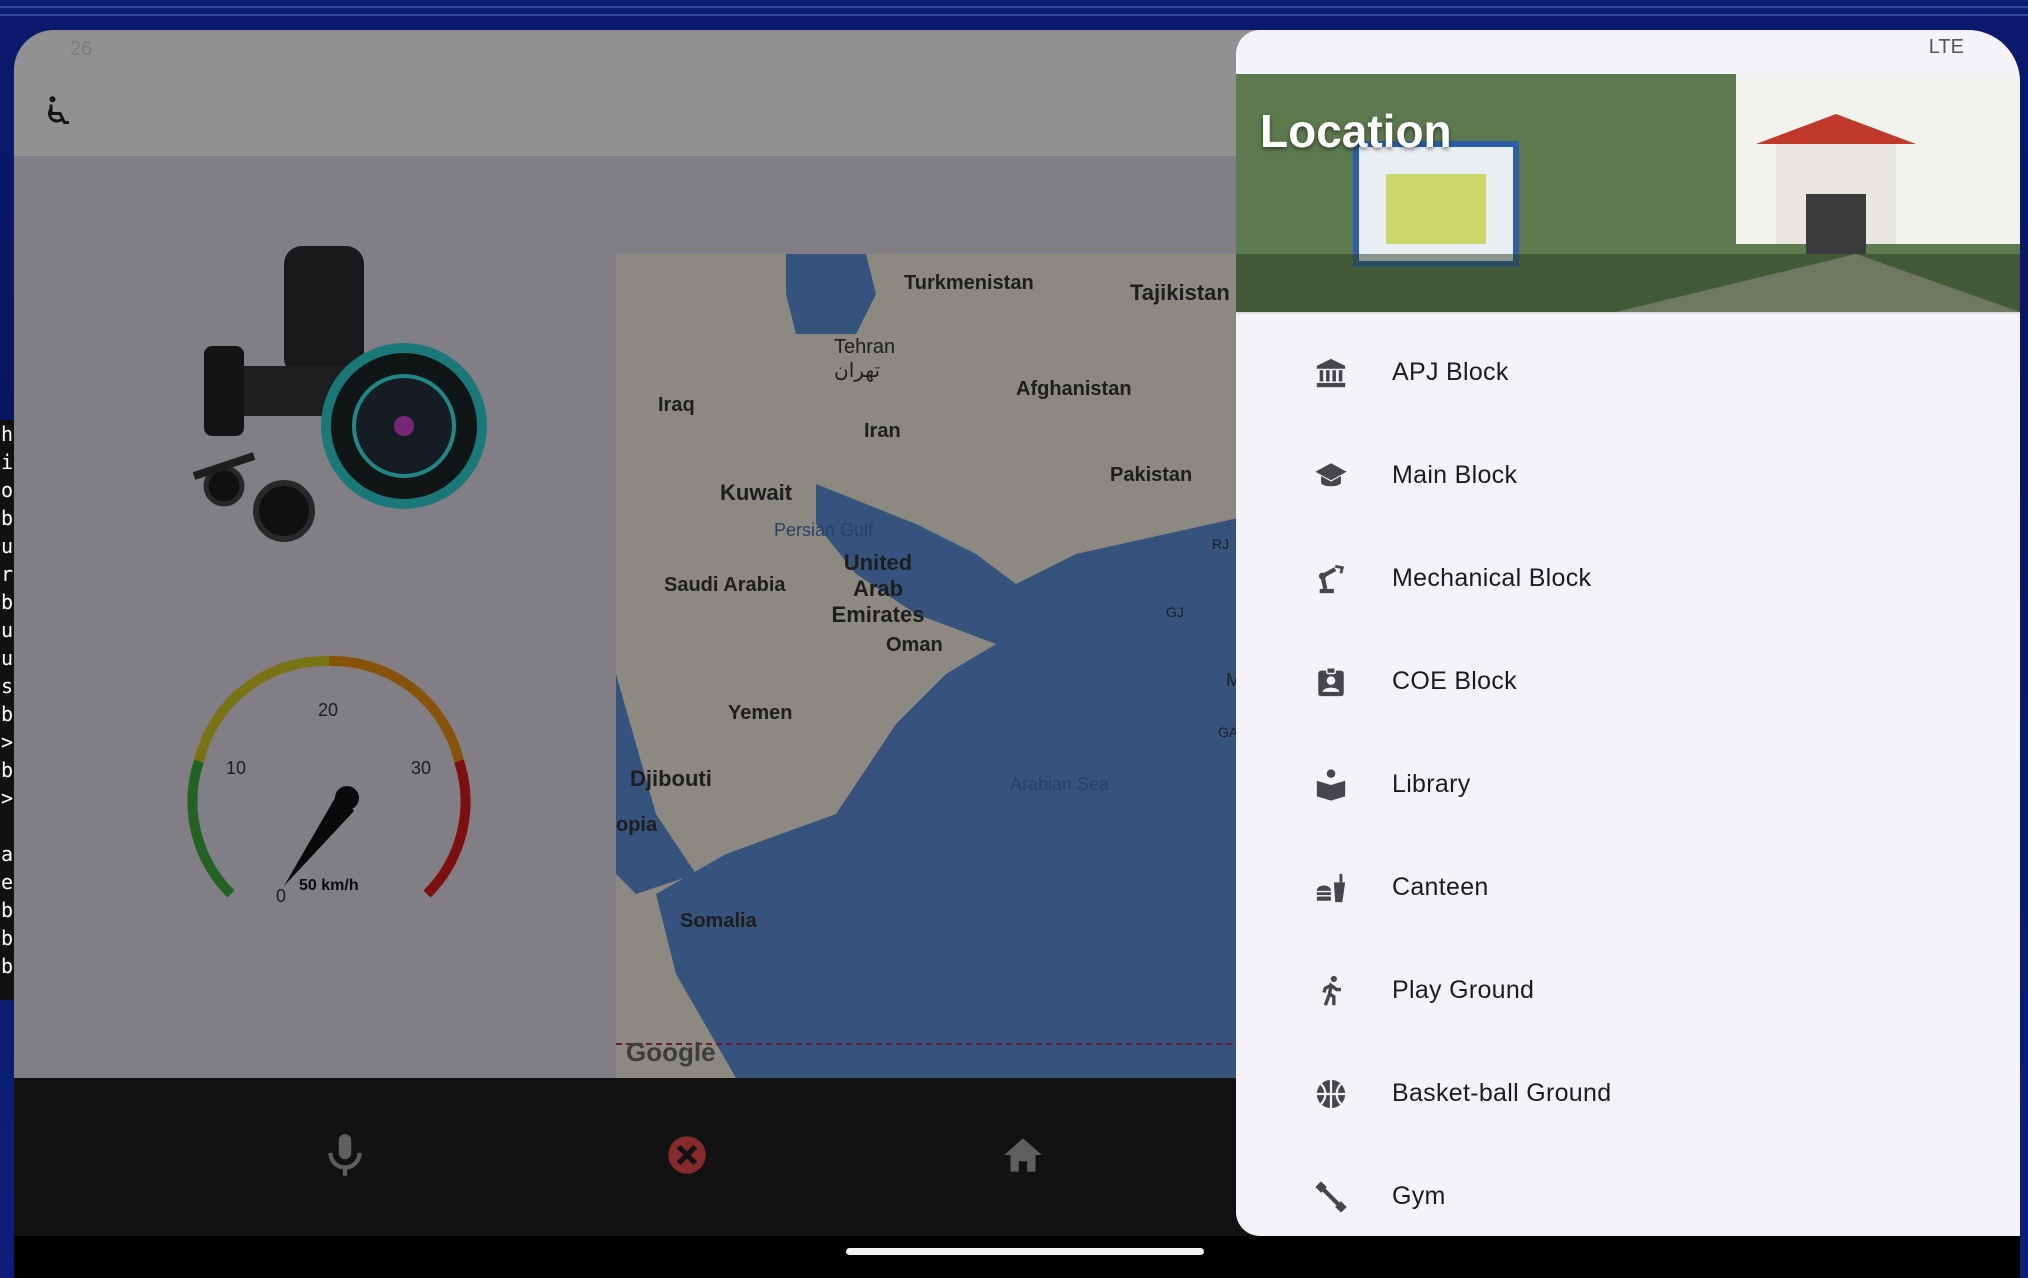 Image resolution: width=2028 pixels, height=1278 pixels. I want to click on side-strip-char: e, so click(7, 882).